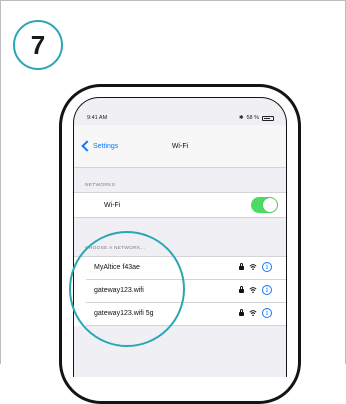 This screenshot has width=346, height=404. I want to click on bluetooth-icon: ✱, so click(241, 118).